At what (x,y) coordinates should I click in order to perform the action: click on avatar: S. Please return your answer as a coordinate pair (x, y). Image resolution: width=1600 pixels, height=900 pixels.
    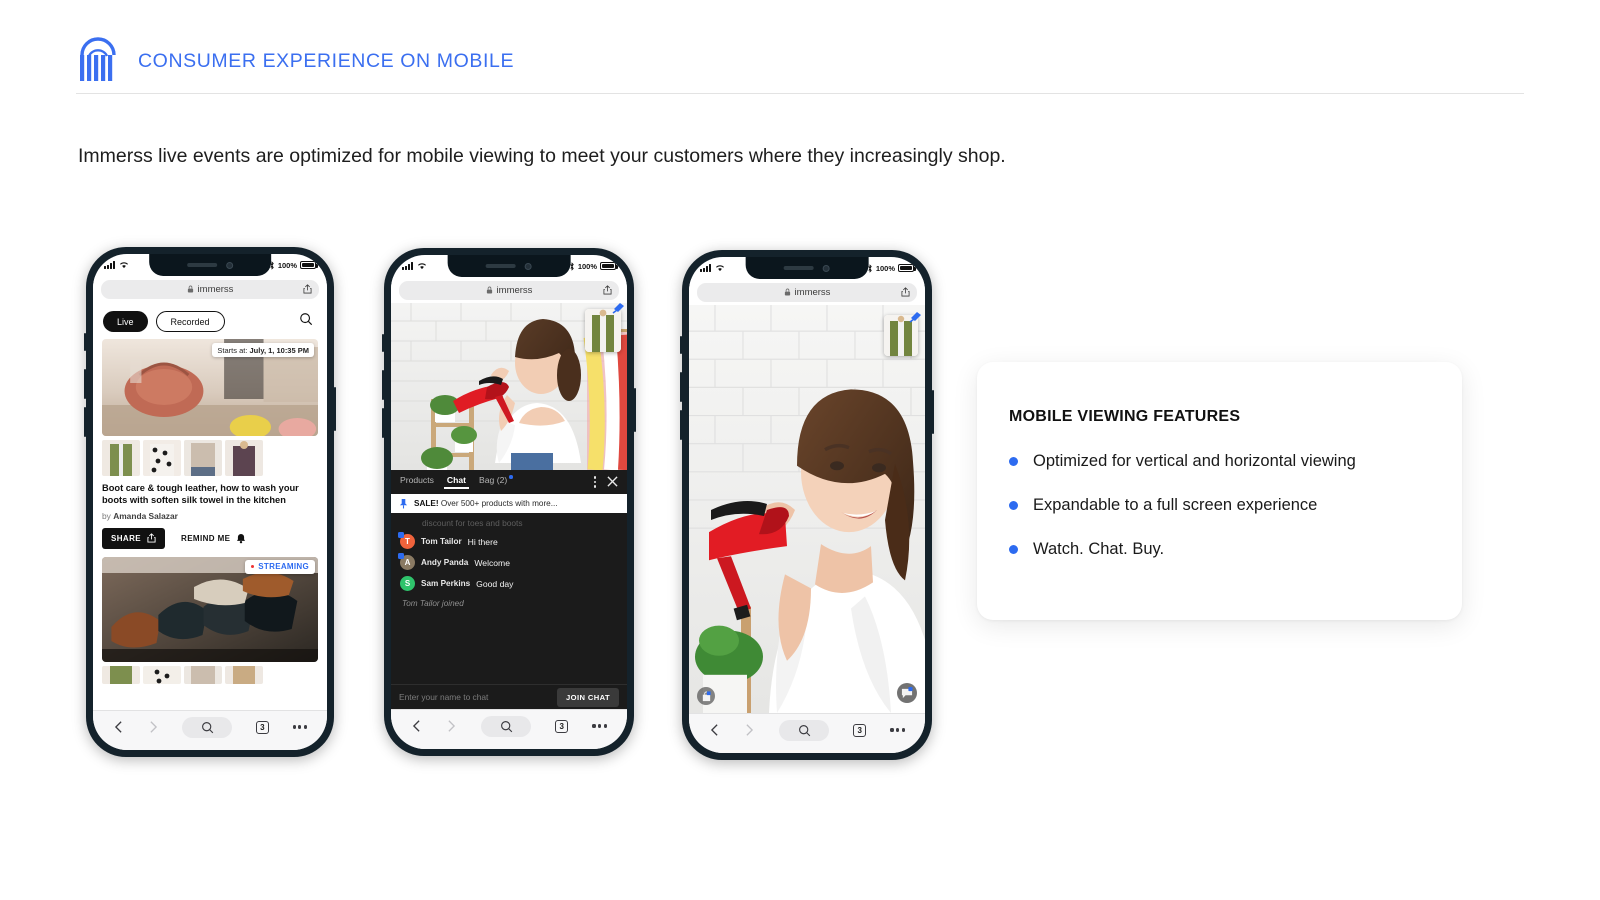
    Looking at the image, I should click on (407, 583).